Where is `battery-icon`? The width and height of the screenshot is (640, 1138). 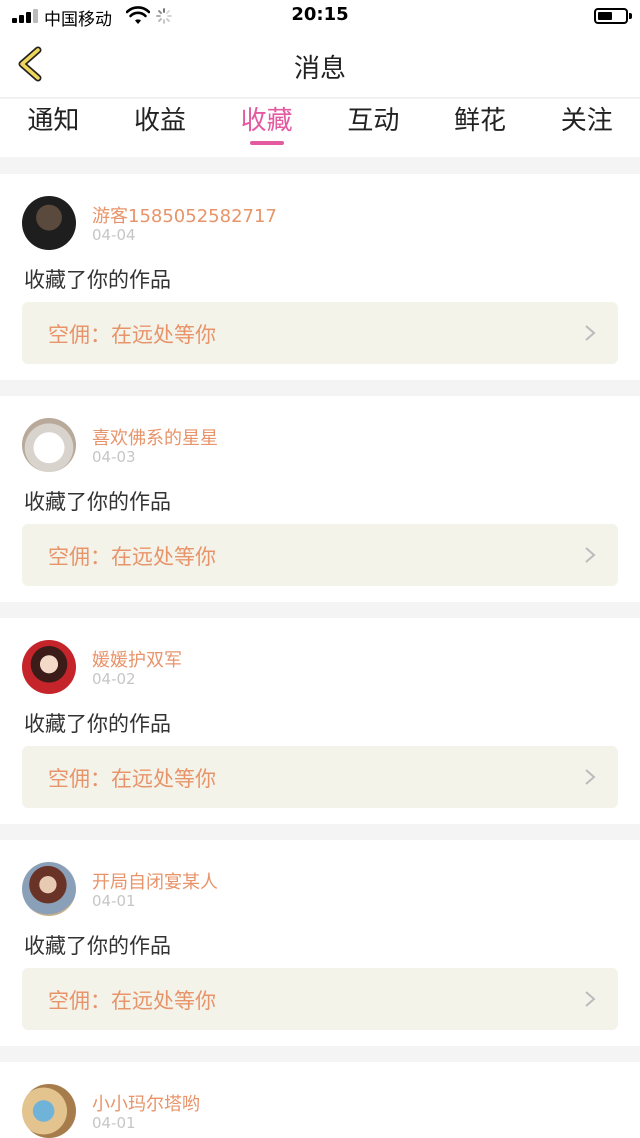 battery-icon is located at coordinates (613, 16).